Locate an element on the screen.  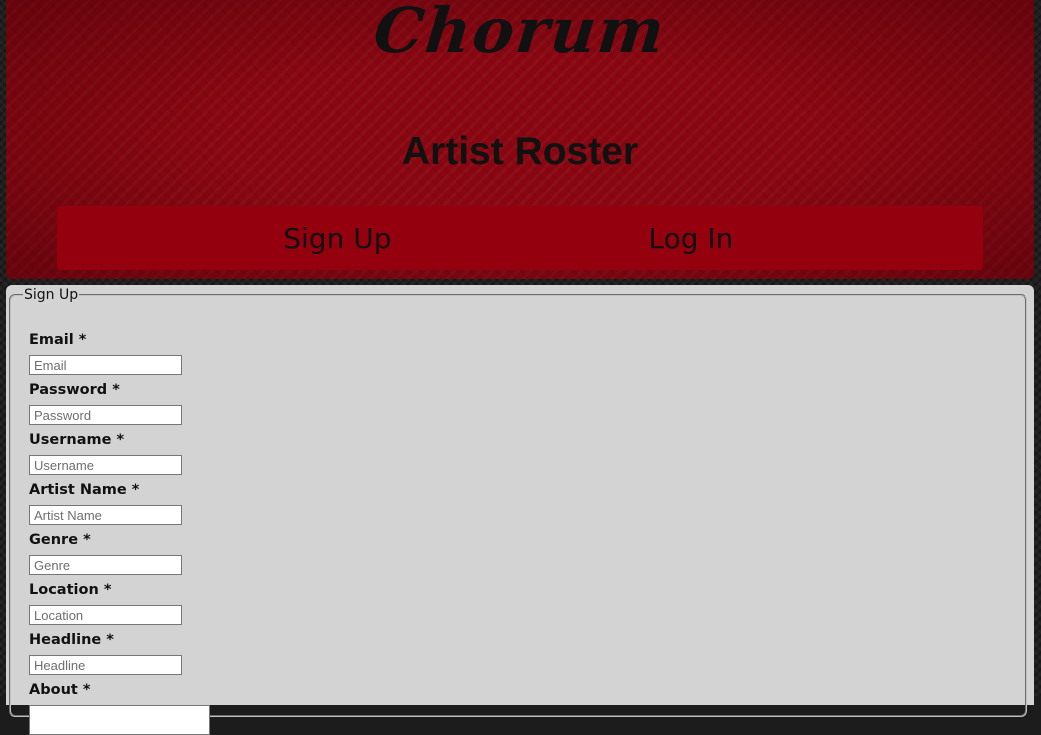
signup-legend: Sign Up is located at coordinates (51, 295).